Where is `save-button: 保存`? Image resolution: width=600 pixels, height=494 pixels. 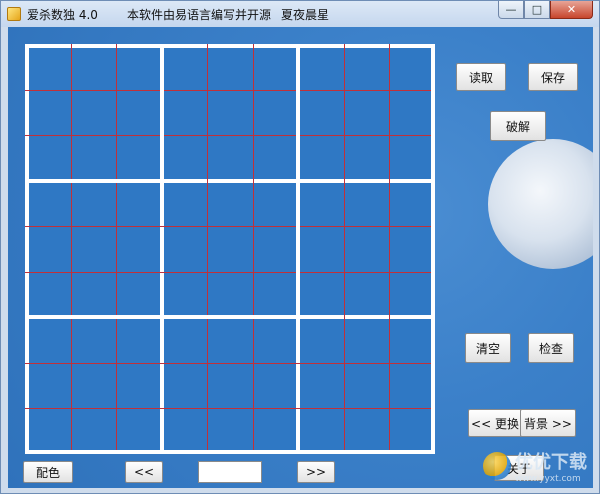
save-button: 保存 is located at coordinates (553, 77).